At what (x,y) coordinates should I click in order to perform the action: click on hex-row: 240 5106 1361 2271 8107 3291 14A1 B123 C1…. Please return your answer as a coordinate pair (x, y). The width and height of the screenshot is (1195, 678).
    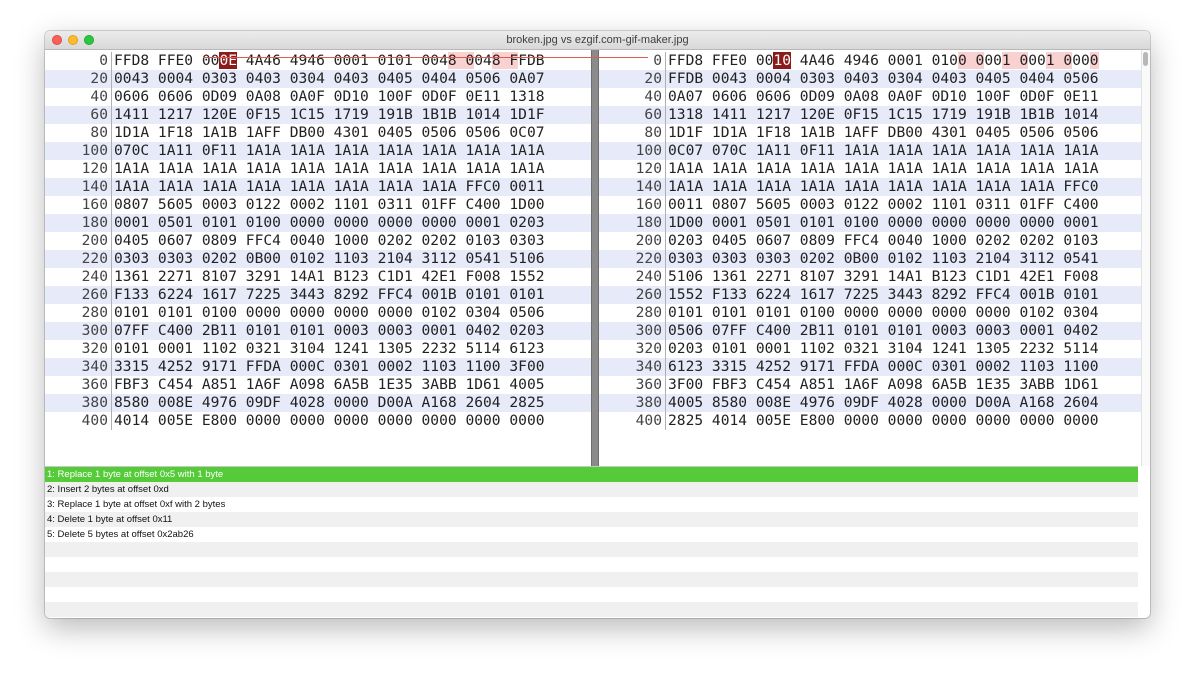
    Looking at the image, I should click on (870, 277).